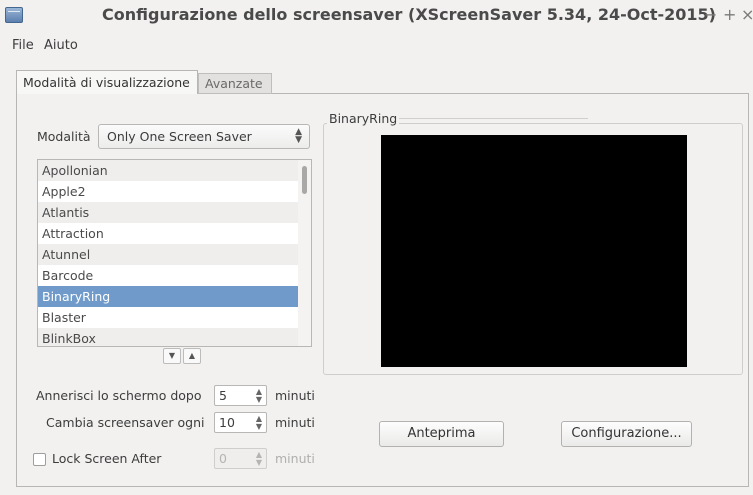 This screenshot has height=495, width=753. What do you see at coordinates (119, 395) in the screenshot?
I see `blank-after-label: Annerisci lo schermo dopo` at bounding box center [119, 395].